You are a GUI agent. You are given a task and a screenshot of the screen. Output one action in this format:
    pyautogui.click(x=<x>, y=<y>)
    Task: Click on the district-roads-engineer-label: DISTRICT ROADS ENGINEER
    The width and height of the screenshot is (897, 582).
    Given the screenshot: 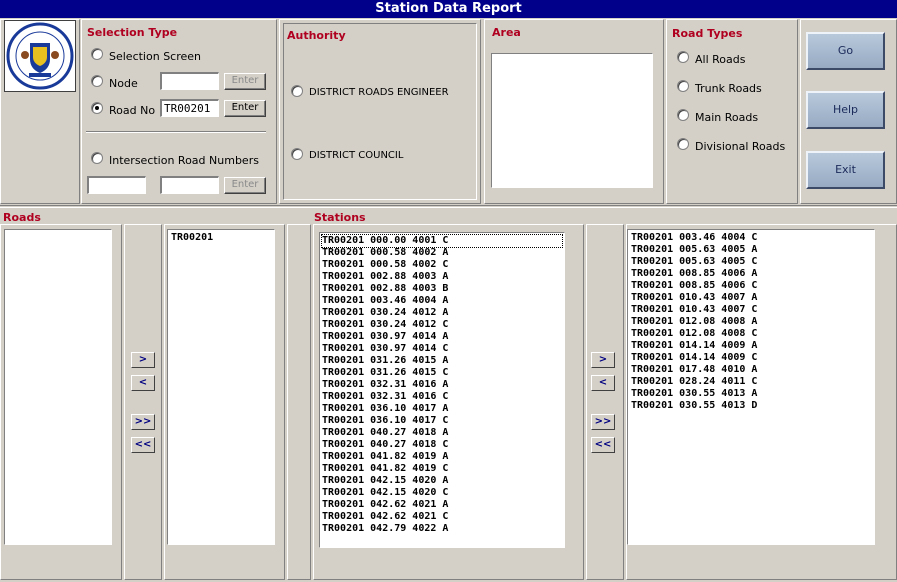 What is the action you would take?
    pyautogui.click(x=379, y=92)
    